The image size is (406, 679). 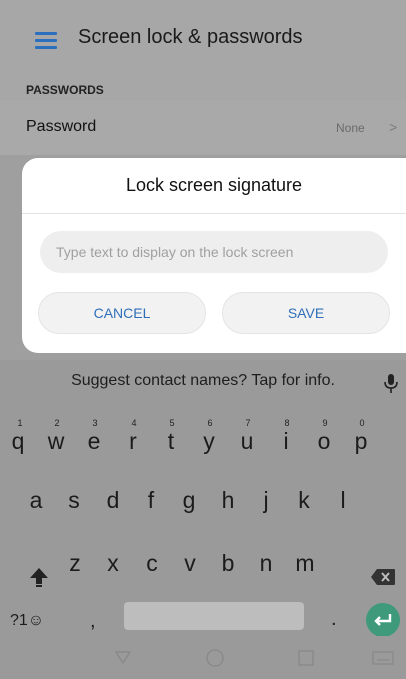 I want to click on home-circle-icon, so click(x=215, y=658).